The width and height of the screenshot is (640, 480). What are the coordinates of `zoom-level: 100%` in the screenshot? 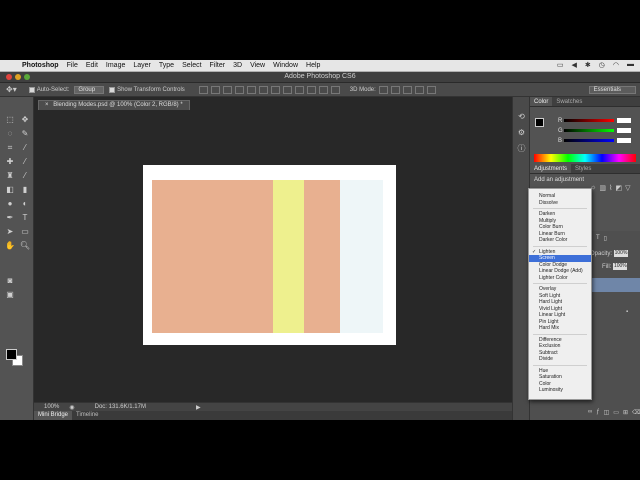 It's located at (51, 407).